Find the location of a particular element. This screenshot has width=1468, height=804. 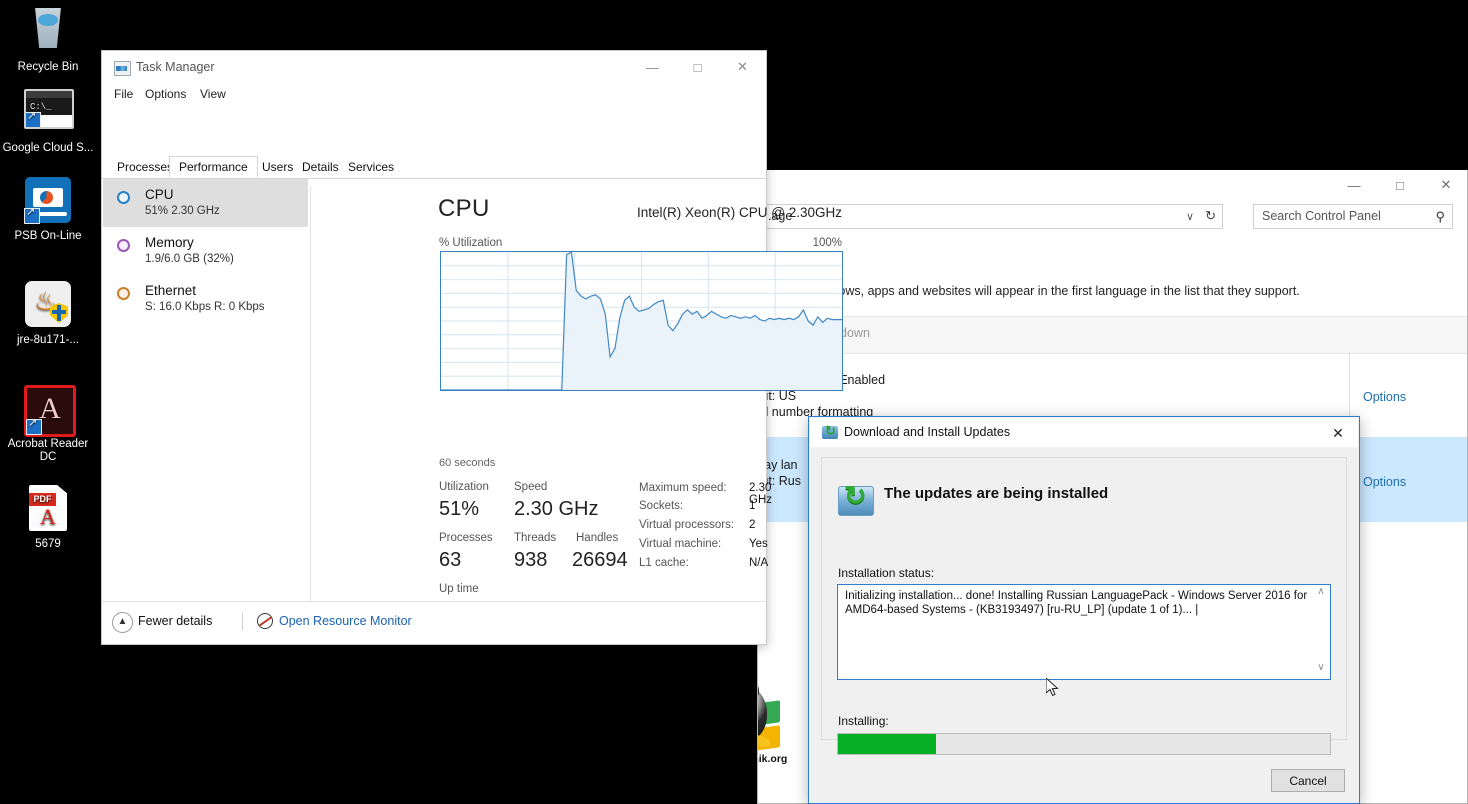

scroll-up-icon: ∧ is located at coordinates (1321, 594).